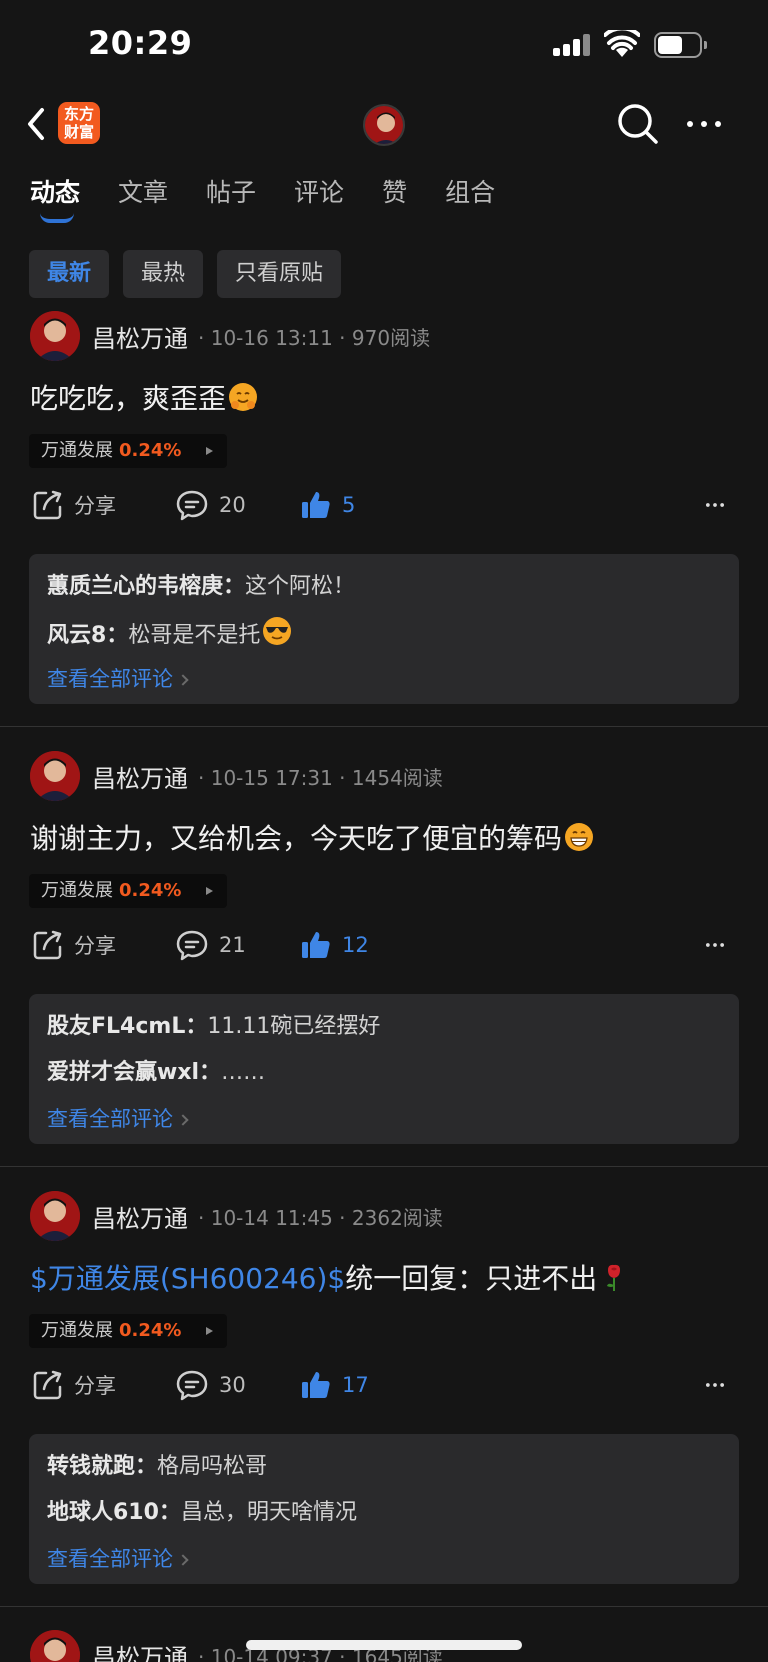  I want to click on filter-original-only: 只看原贴, so click(279, 274).